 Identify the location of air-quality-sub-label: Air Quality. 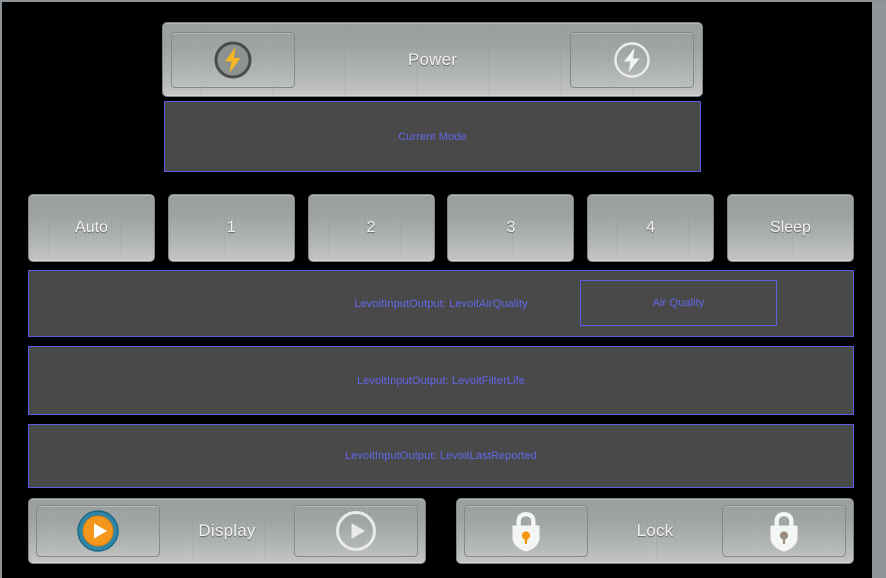
(678, 303).